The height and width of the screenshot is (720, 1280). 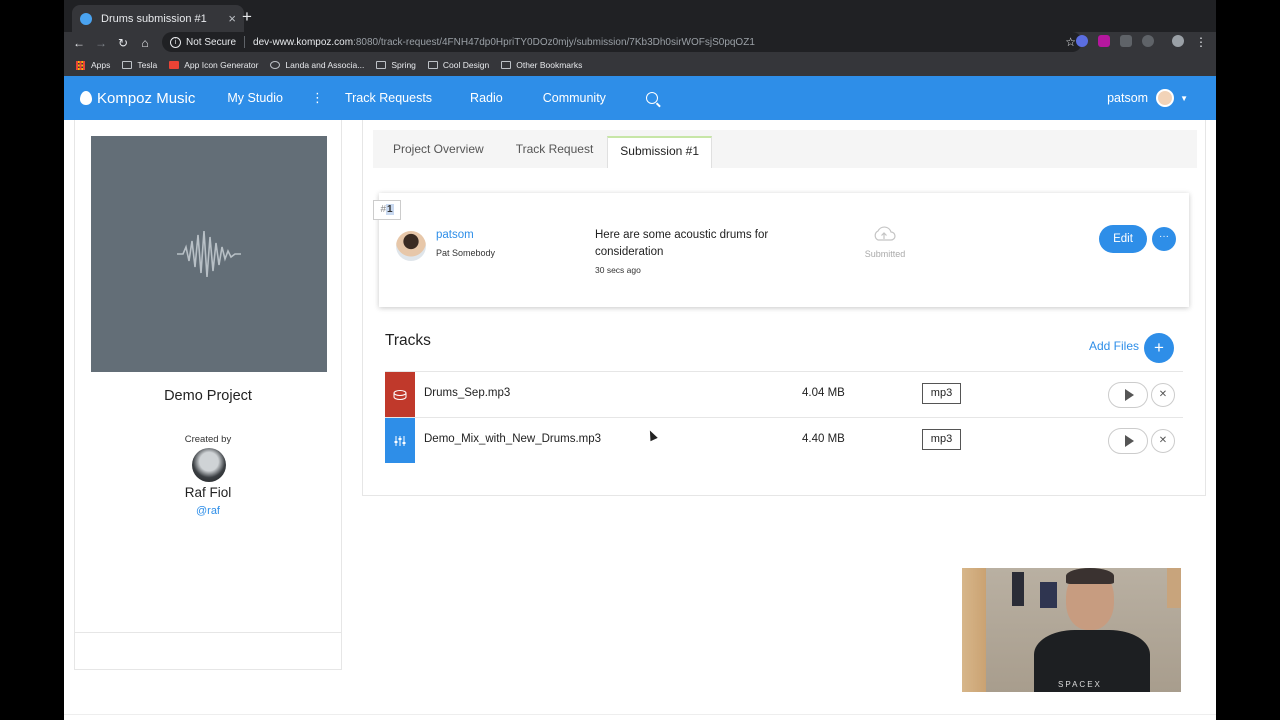 What do you see at coordinates (512, 439) in the screenshot?
I see `track-name: Demo_Mix_with_New_Drums.mp3` at bounding box center [512, 439].